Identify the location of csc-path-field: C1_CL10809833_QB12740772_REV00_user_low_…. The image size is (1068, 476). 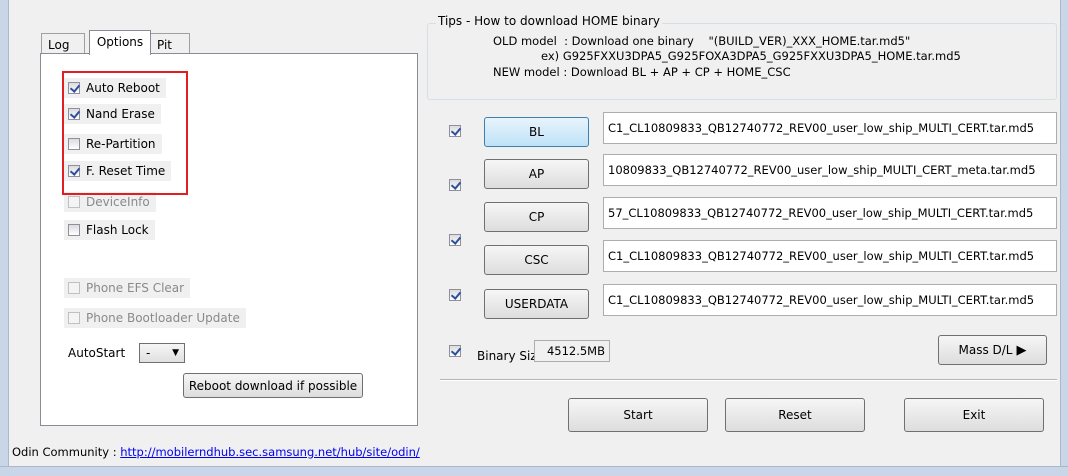
(830, 256).